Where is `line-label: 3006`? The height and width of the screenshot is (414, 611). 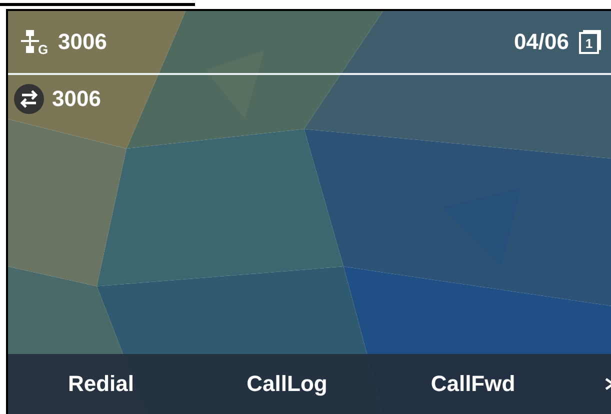 line-label: 3006 is located at coordinates (76, 99).